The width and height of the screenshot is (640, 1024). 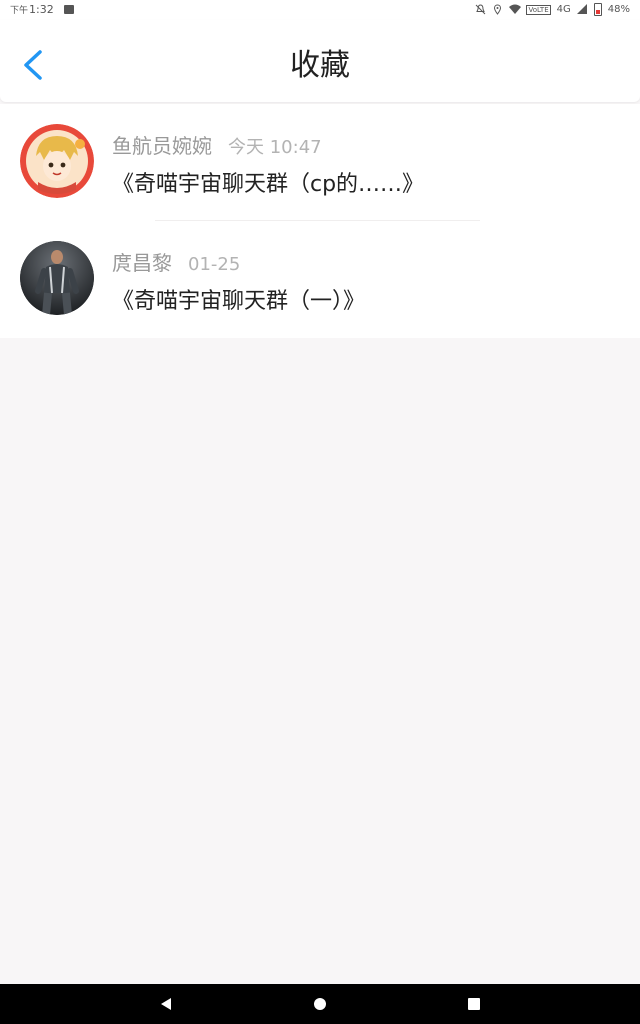 What do you see at coordinates (68, 9) in the screenshot?
I see `image-notification-icon` at bounding box center [68, 9].